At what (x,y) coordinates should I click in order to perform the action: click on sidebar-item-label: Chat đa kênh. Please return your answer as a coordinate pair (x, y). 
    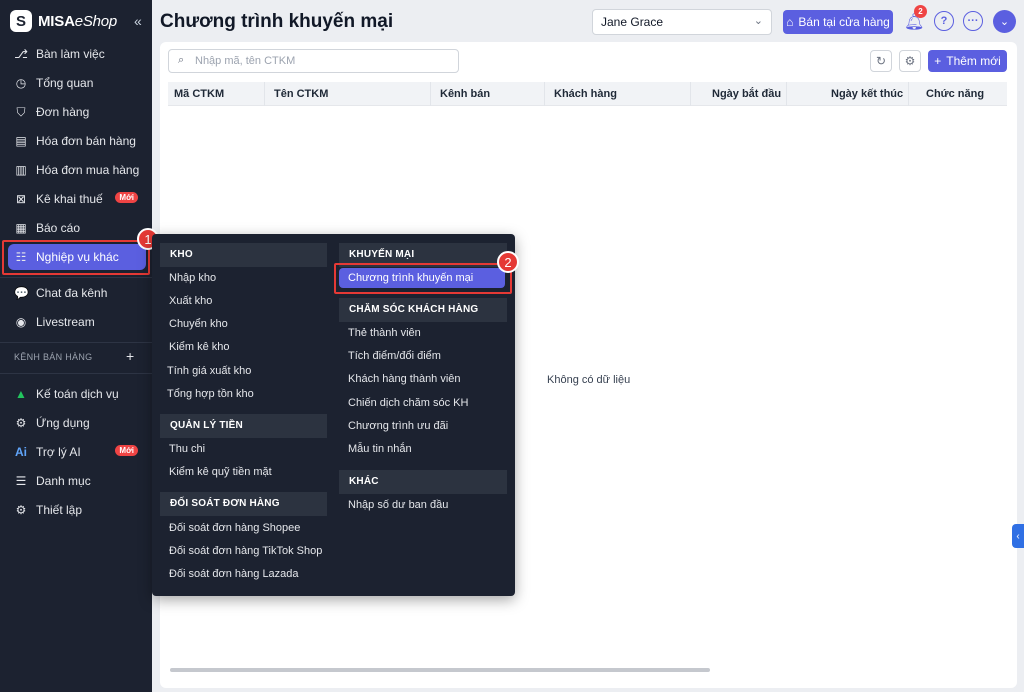
    Looking at the image, I should click on (72, 293).